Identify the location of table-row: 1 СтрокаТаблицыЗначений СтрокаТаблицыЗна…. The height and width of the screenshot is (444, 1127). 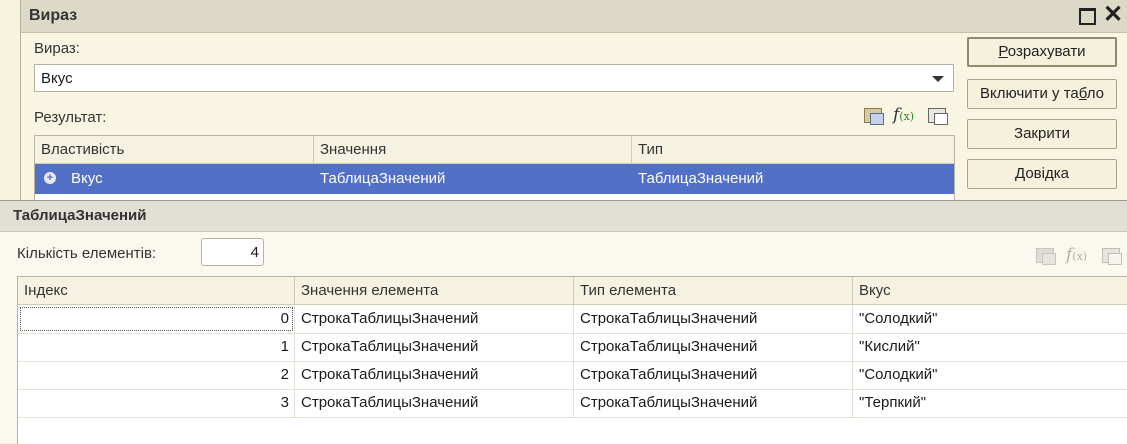
(572, 347).